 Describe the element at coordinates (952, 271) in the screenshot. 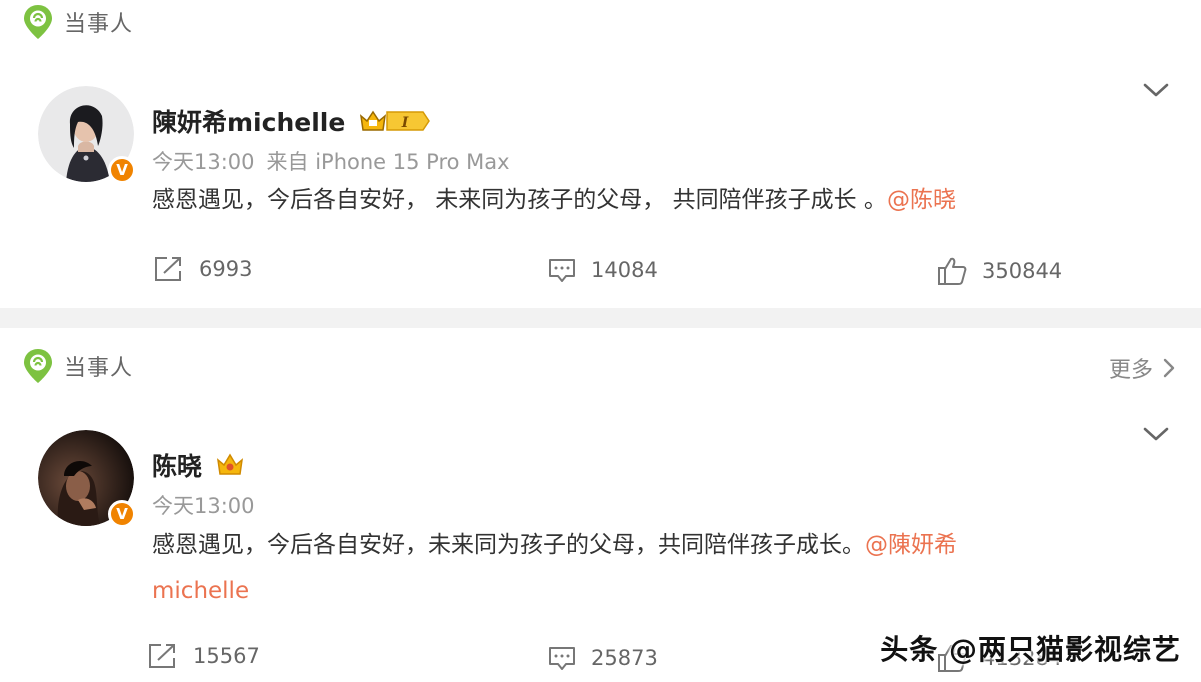

I see `thumbs-up-icon` at that location.